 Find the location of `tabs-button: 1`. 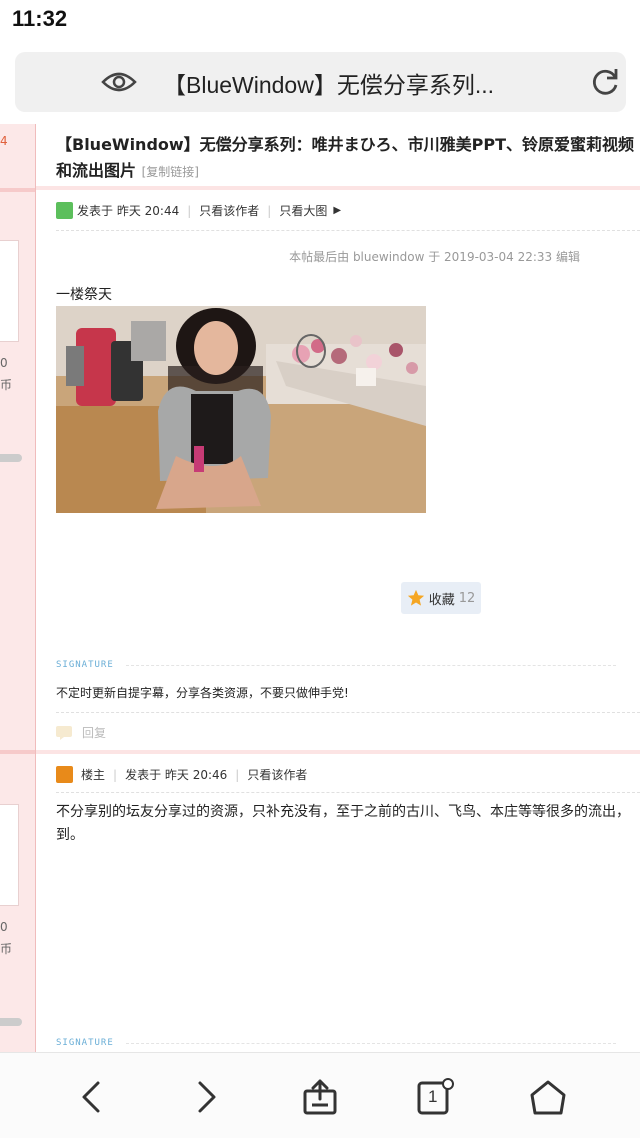

tabs-button: 1 is located at coordinates (434, 1097).